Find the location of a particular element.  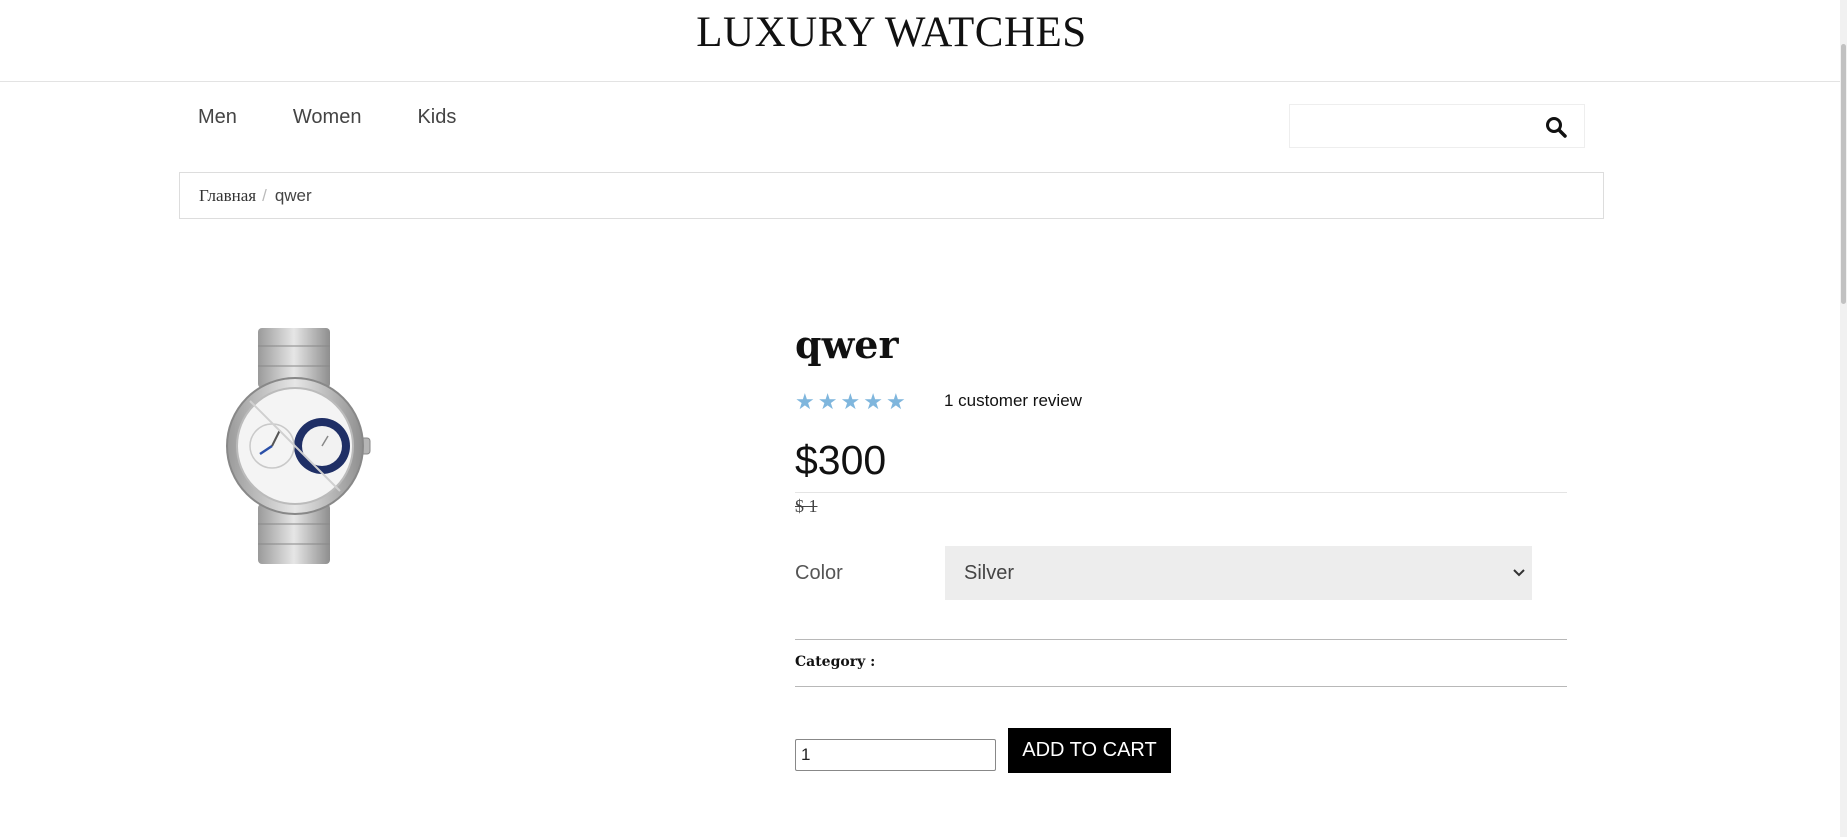

color-select: Silver is located at coordinates (1238, 573).